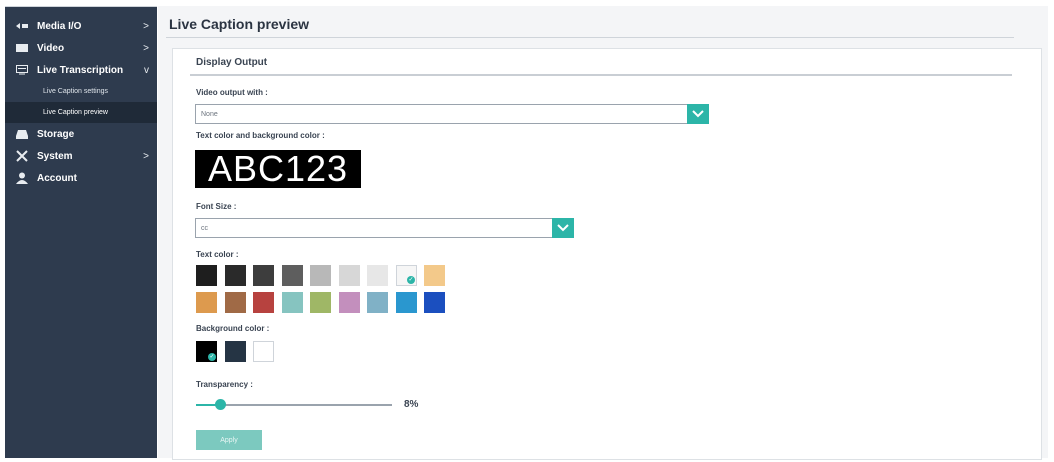 The width and height of the screenshot is (1054, 462). What do you see at coordinates (146, 70) in the screenshot?
I see `chevron-down-icon: v` at bounding box center [146, 70].